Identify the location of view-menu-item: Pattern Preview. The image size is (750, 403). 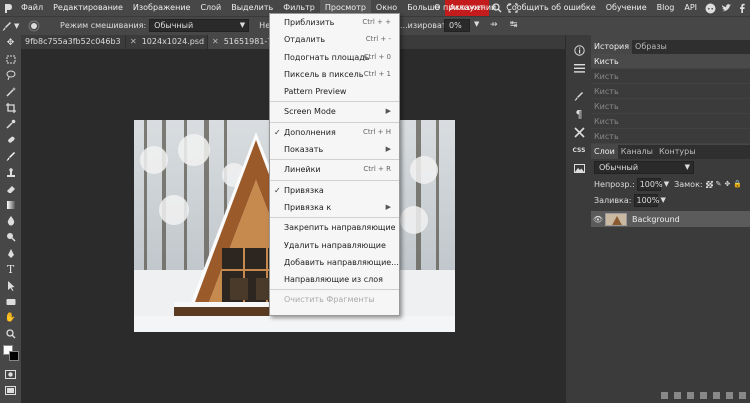
(334, 91).